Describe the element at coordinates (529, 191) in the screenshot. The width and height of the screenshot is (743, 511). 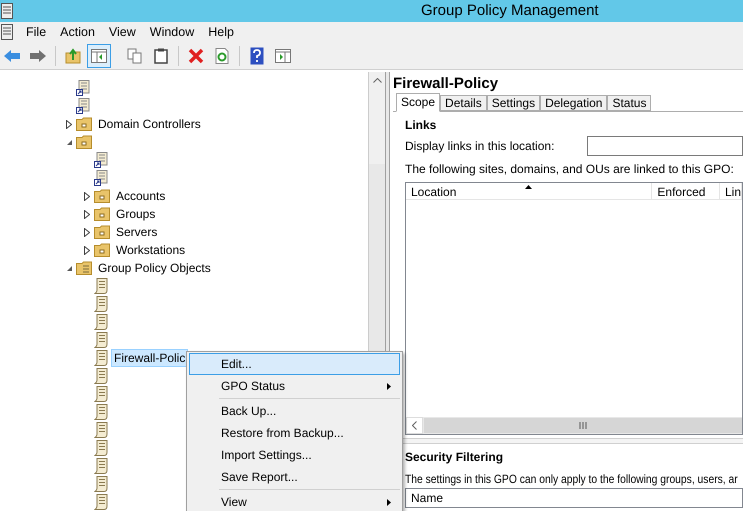
I see `column-header: Location` at that location.